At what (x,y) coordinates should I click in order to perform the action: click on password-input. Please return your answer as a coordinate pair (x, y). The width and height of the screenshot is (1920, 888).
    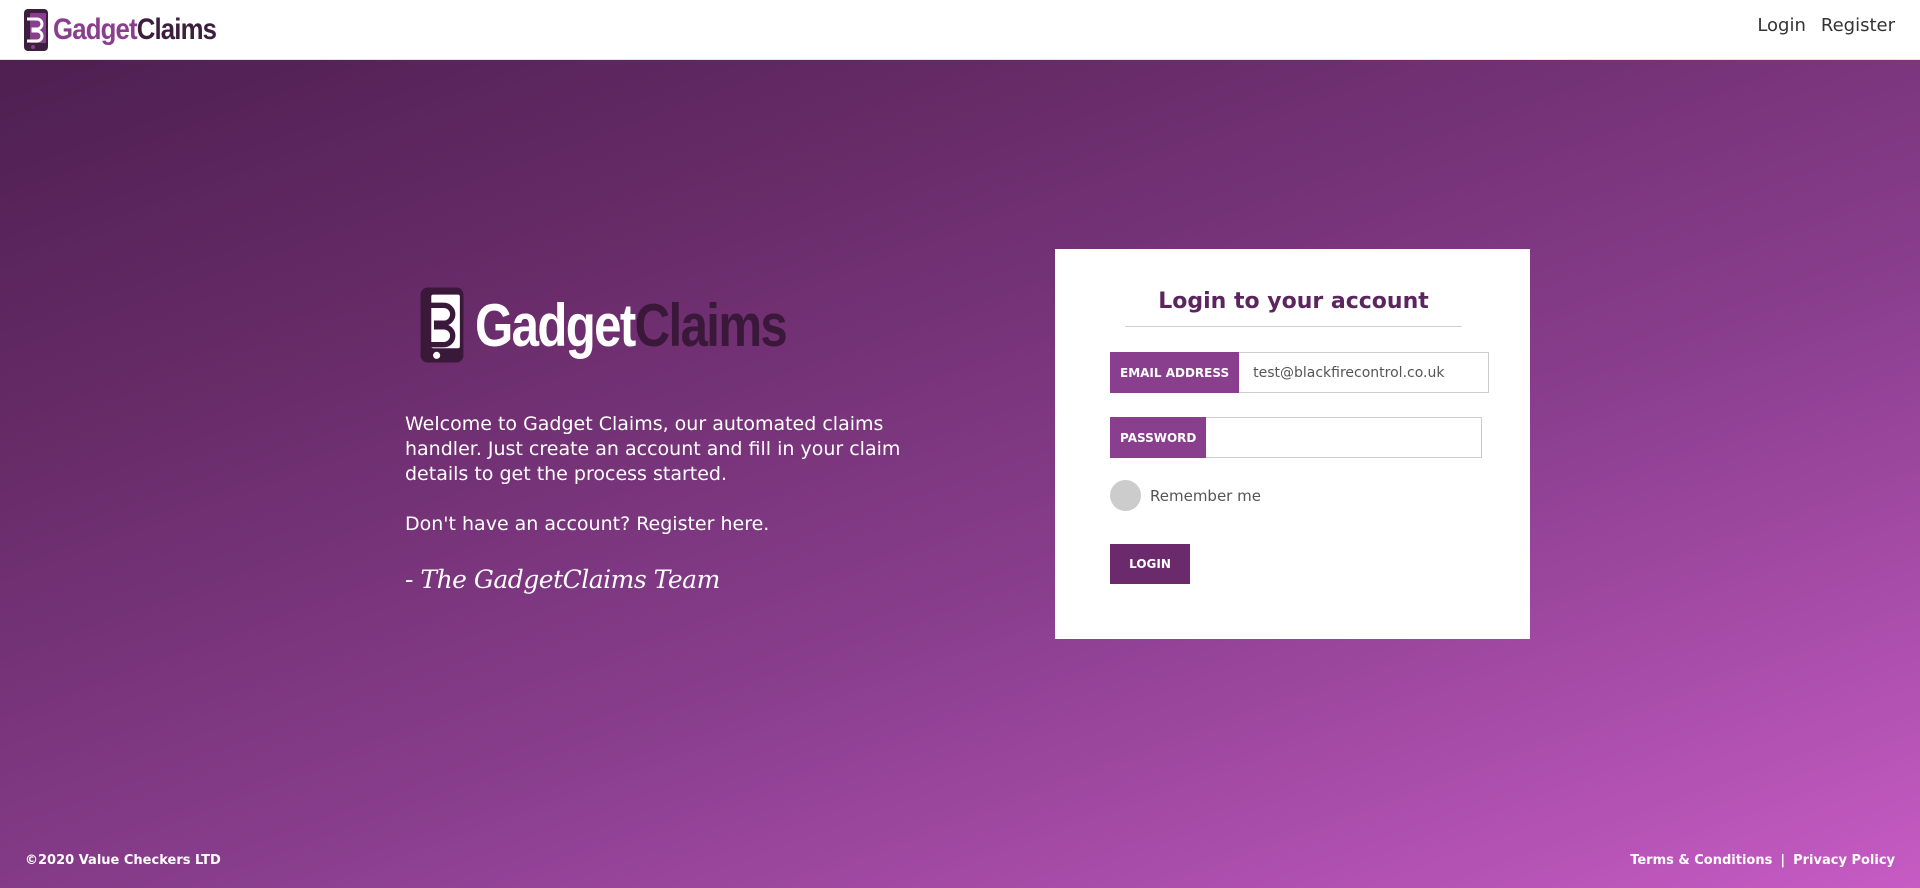
    Looking at the image, I should click on (1344, 437).